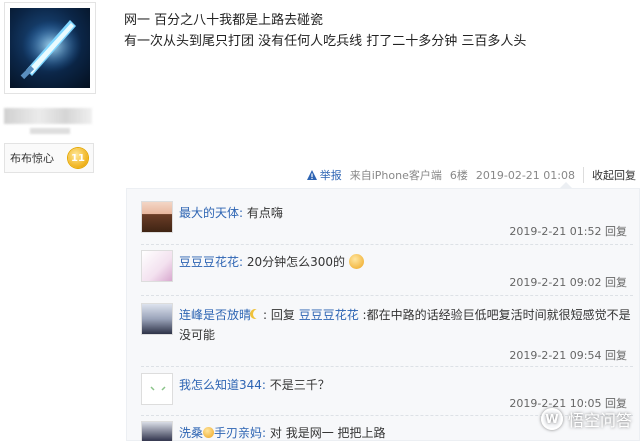 This screenshot has height=441, width=640. I want to click on reply-content: 不是三千？, so click(299, 385).